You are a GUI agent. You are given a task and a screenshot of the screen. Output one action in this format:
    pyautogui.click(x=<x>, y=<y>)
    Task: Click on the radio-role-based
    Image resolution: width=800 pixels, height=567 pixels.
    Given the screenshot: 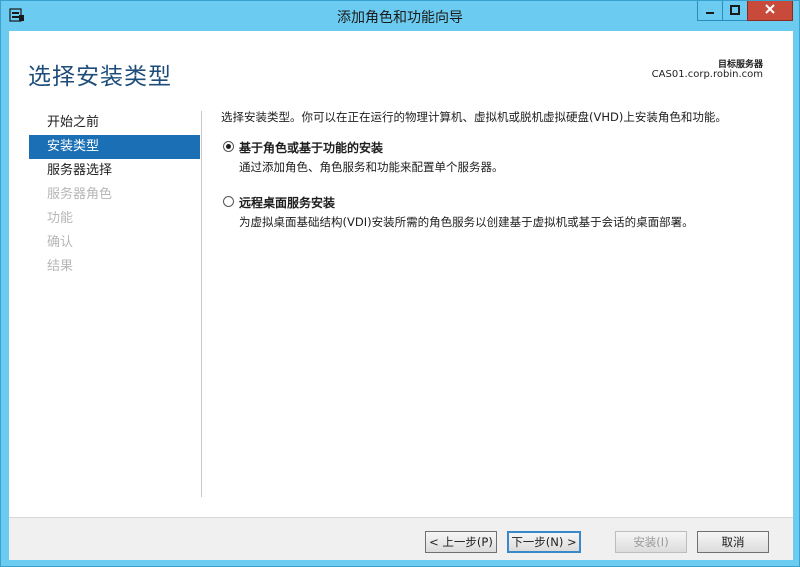 What is the action you would take?
    pyautogui.click(x=228, y=146)
    